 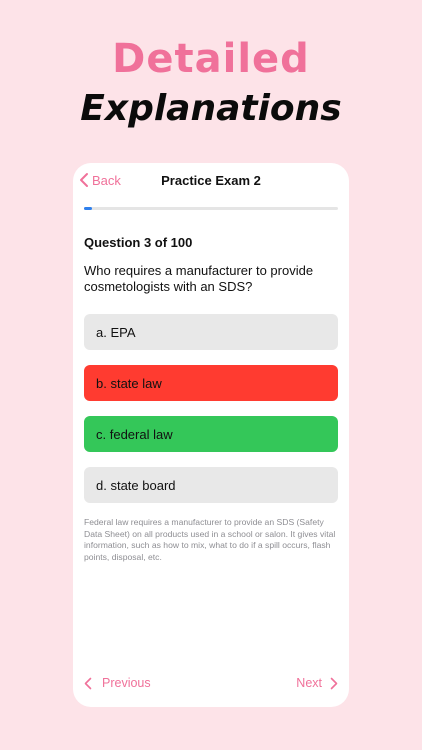 What do you see at coordinates (309, 683) in the screenshot?
I see `next-label: Next` at bounding box center [309, 683].